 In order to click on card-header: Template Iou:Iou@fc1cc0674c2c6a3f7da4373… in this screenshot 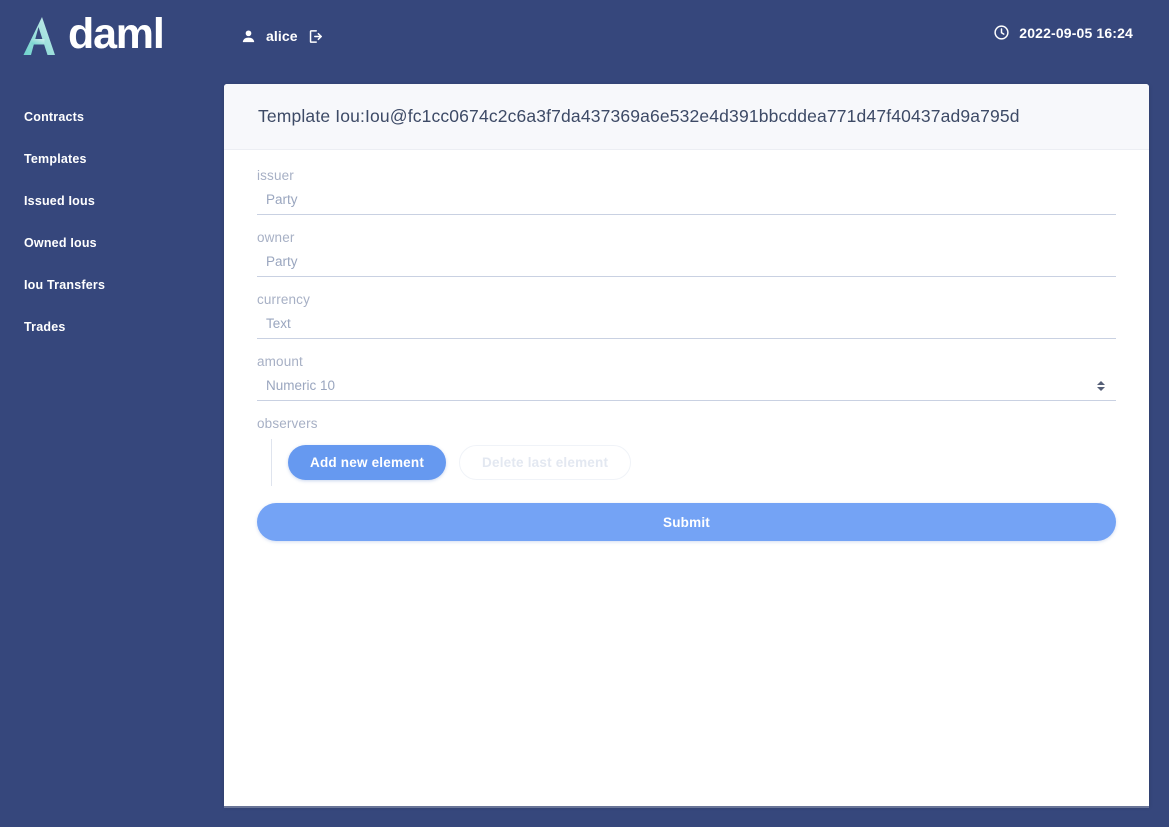, I will do `click(686, 117)`.